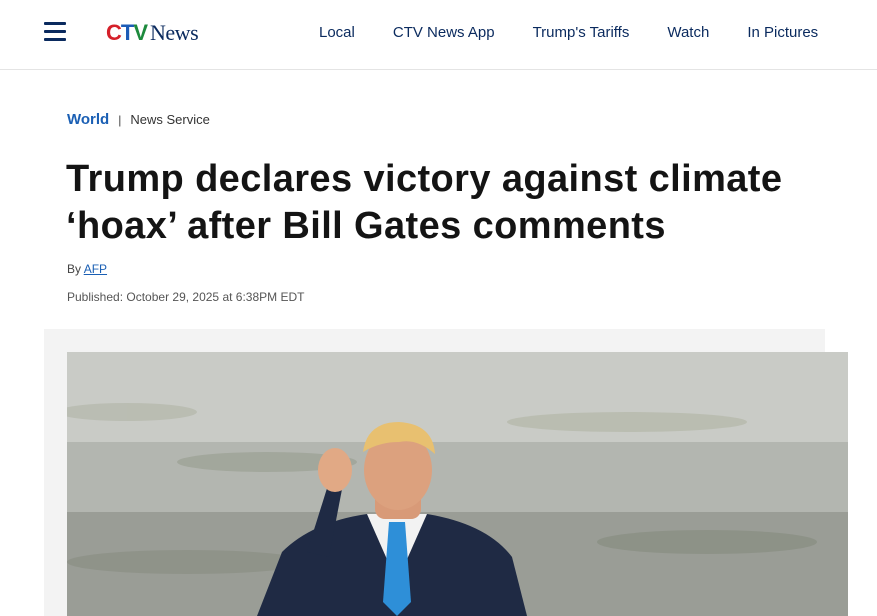  Describe the element at coordinates (114, 32) in the screenshot. I see `logo-letter-c: C` at that location.